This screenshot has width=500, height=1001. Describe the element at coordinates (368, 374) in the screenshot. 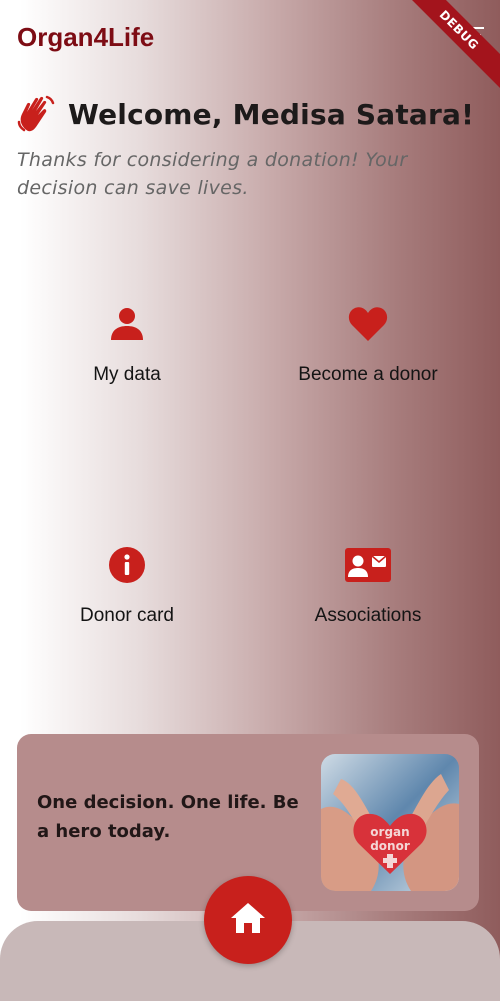

I see `menu-item-label: Become a donor` at that location.